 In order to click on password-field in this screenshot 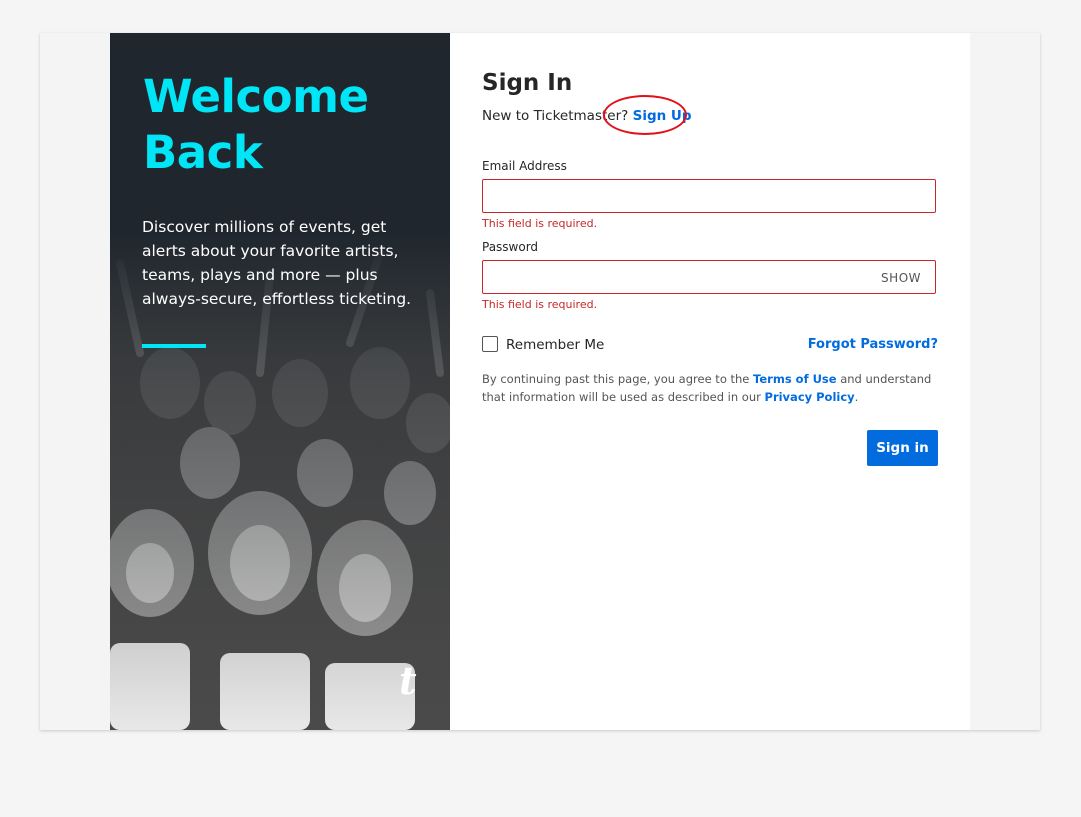, I will do `click(683, 277)`.